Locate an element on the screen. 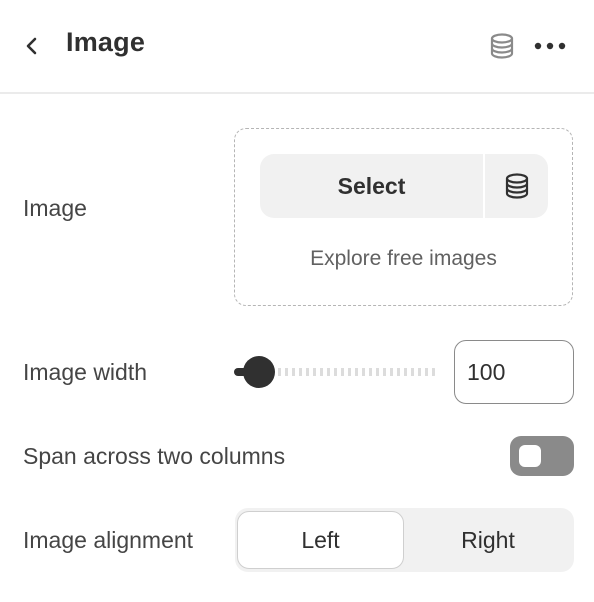 This screenshot has height=602, width=594. more-horizontal-icon is located at coordinates (550, 46).